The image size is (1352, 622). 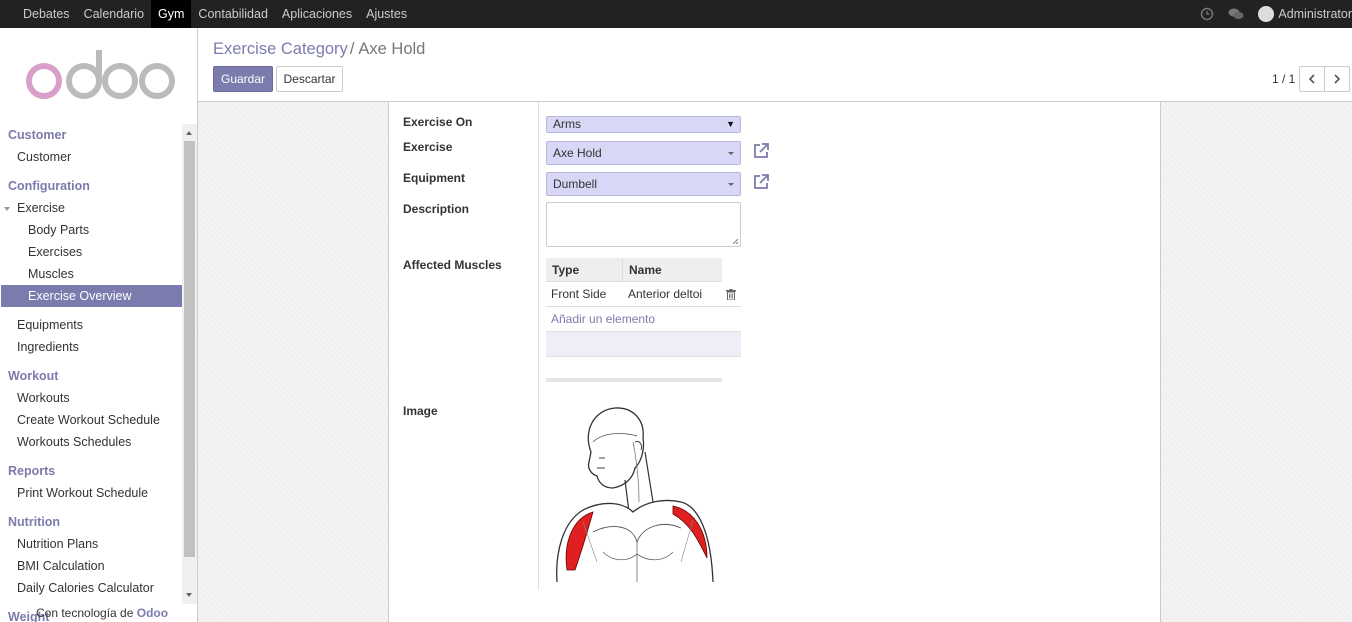 I want to click on powered-by-brand: Odoo, so click(x=152, y=613).